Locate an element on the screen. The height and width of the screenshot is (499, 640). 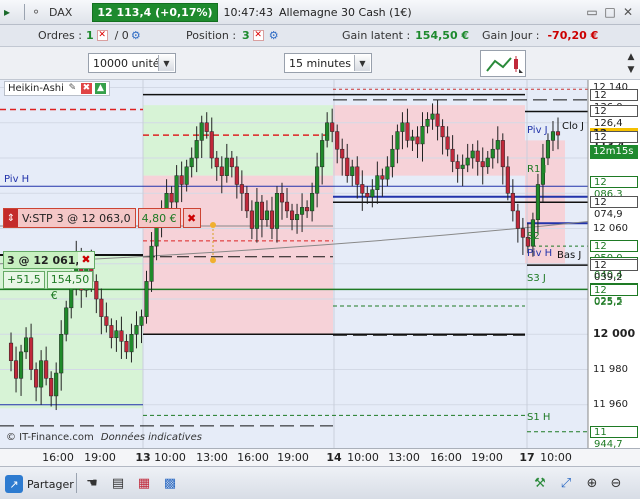
chart-type-button is located at coordinates (503, 63).